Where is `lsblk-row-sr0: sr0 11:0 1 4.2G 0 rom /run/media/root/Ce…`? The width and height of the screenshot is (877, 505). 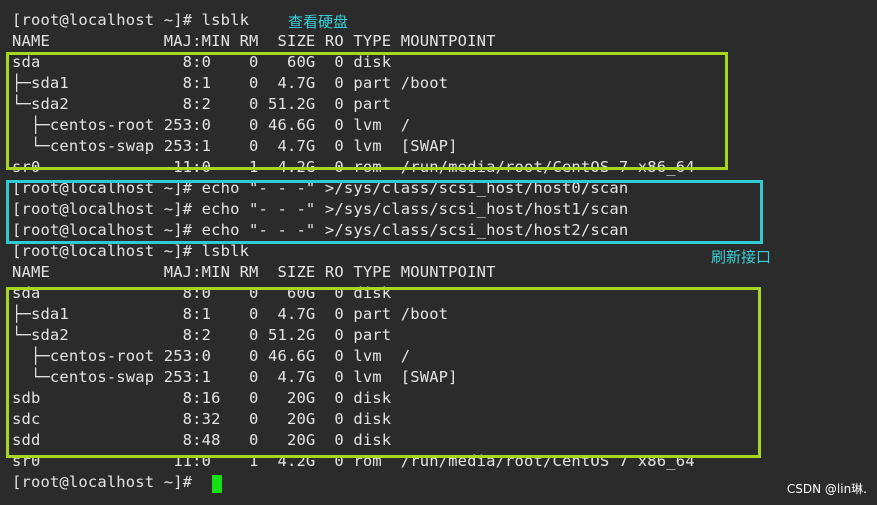 lsblk-row-sr0: sr0 11:0 1 4.2G 0 rom /run/media/root/Ce… is located at coordinates (353, 167).